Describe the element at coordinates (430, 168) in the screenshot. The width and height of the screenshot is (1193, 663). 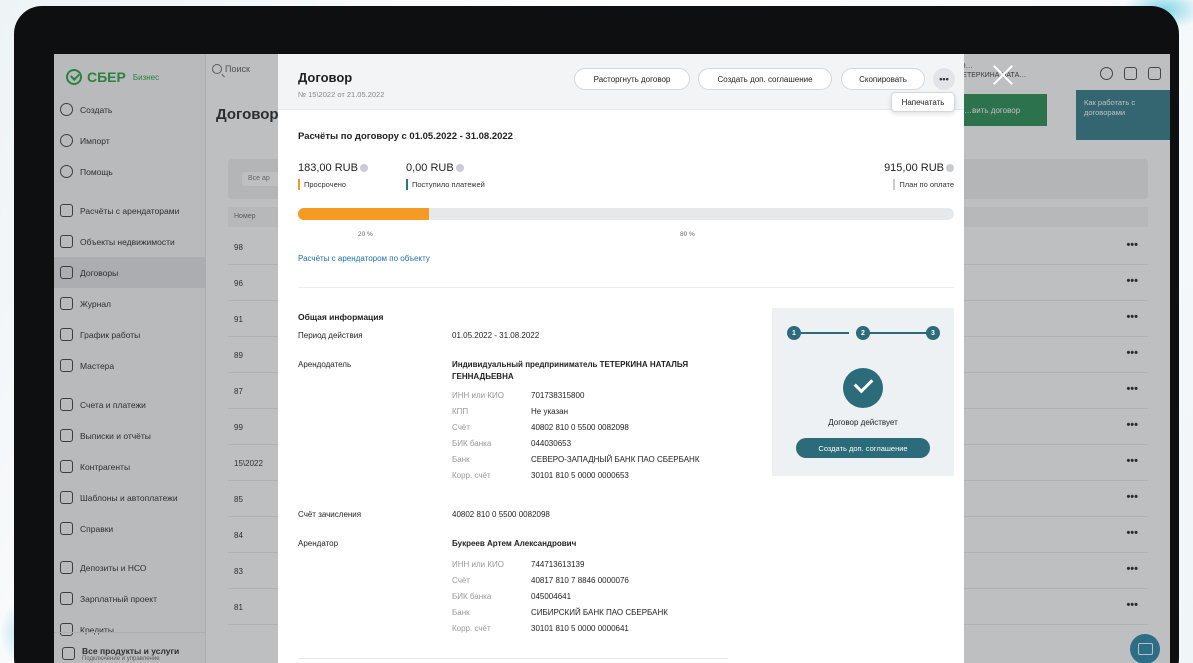
I see `received-amount-value: 0,00 RUB` at that location.